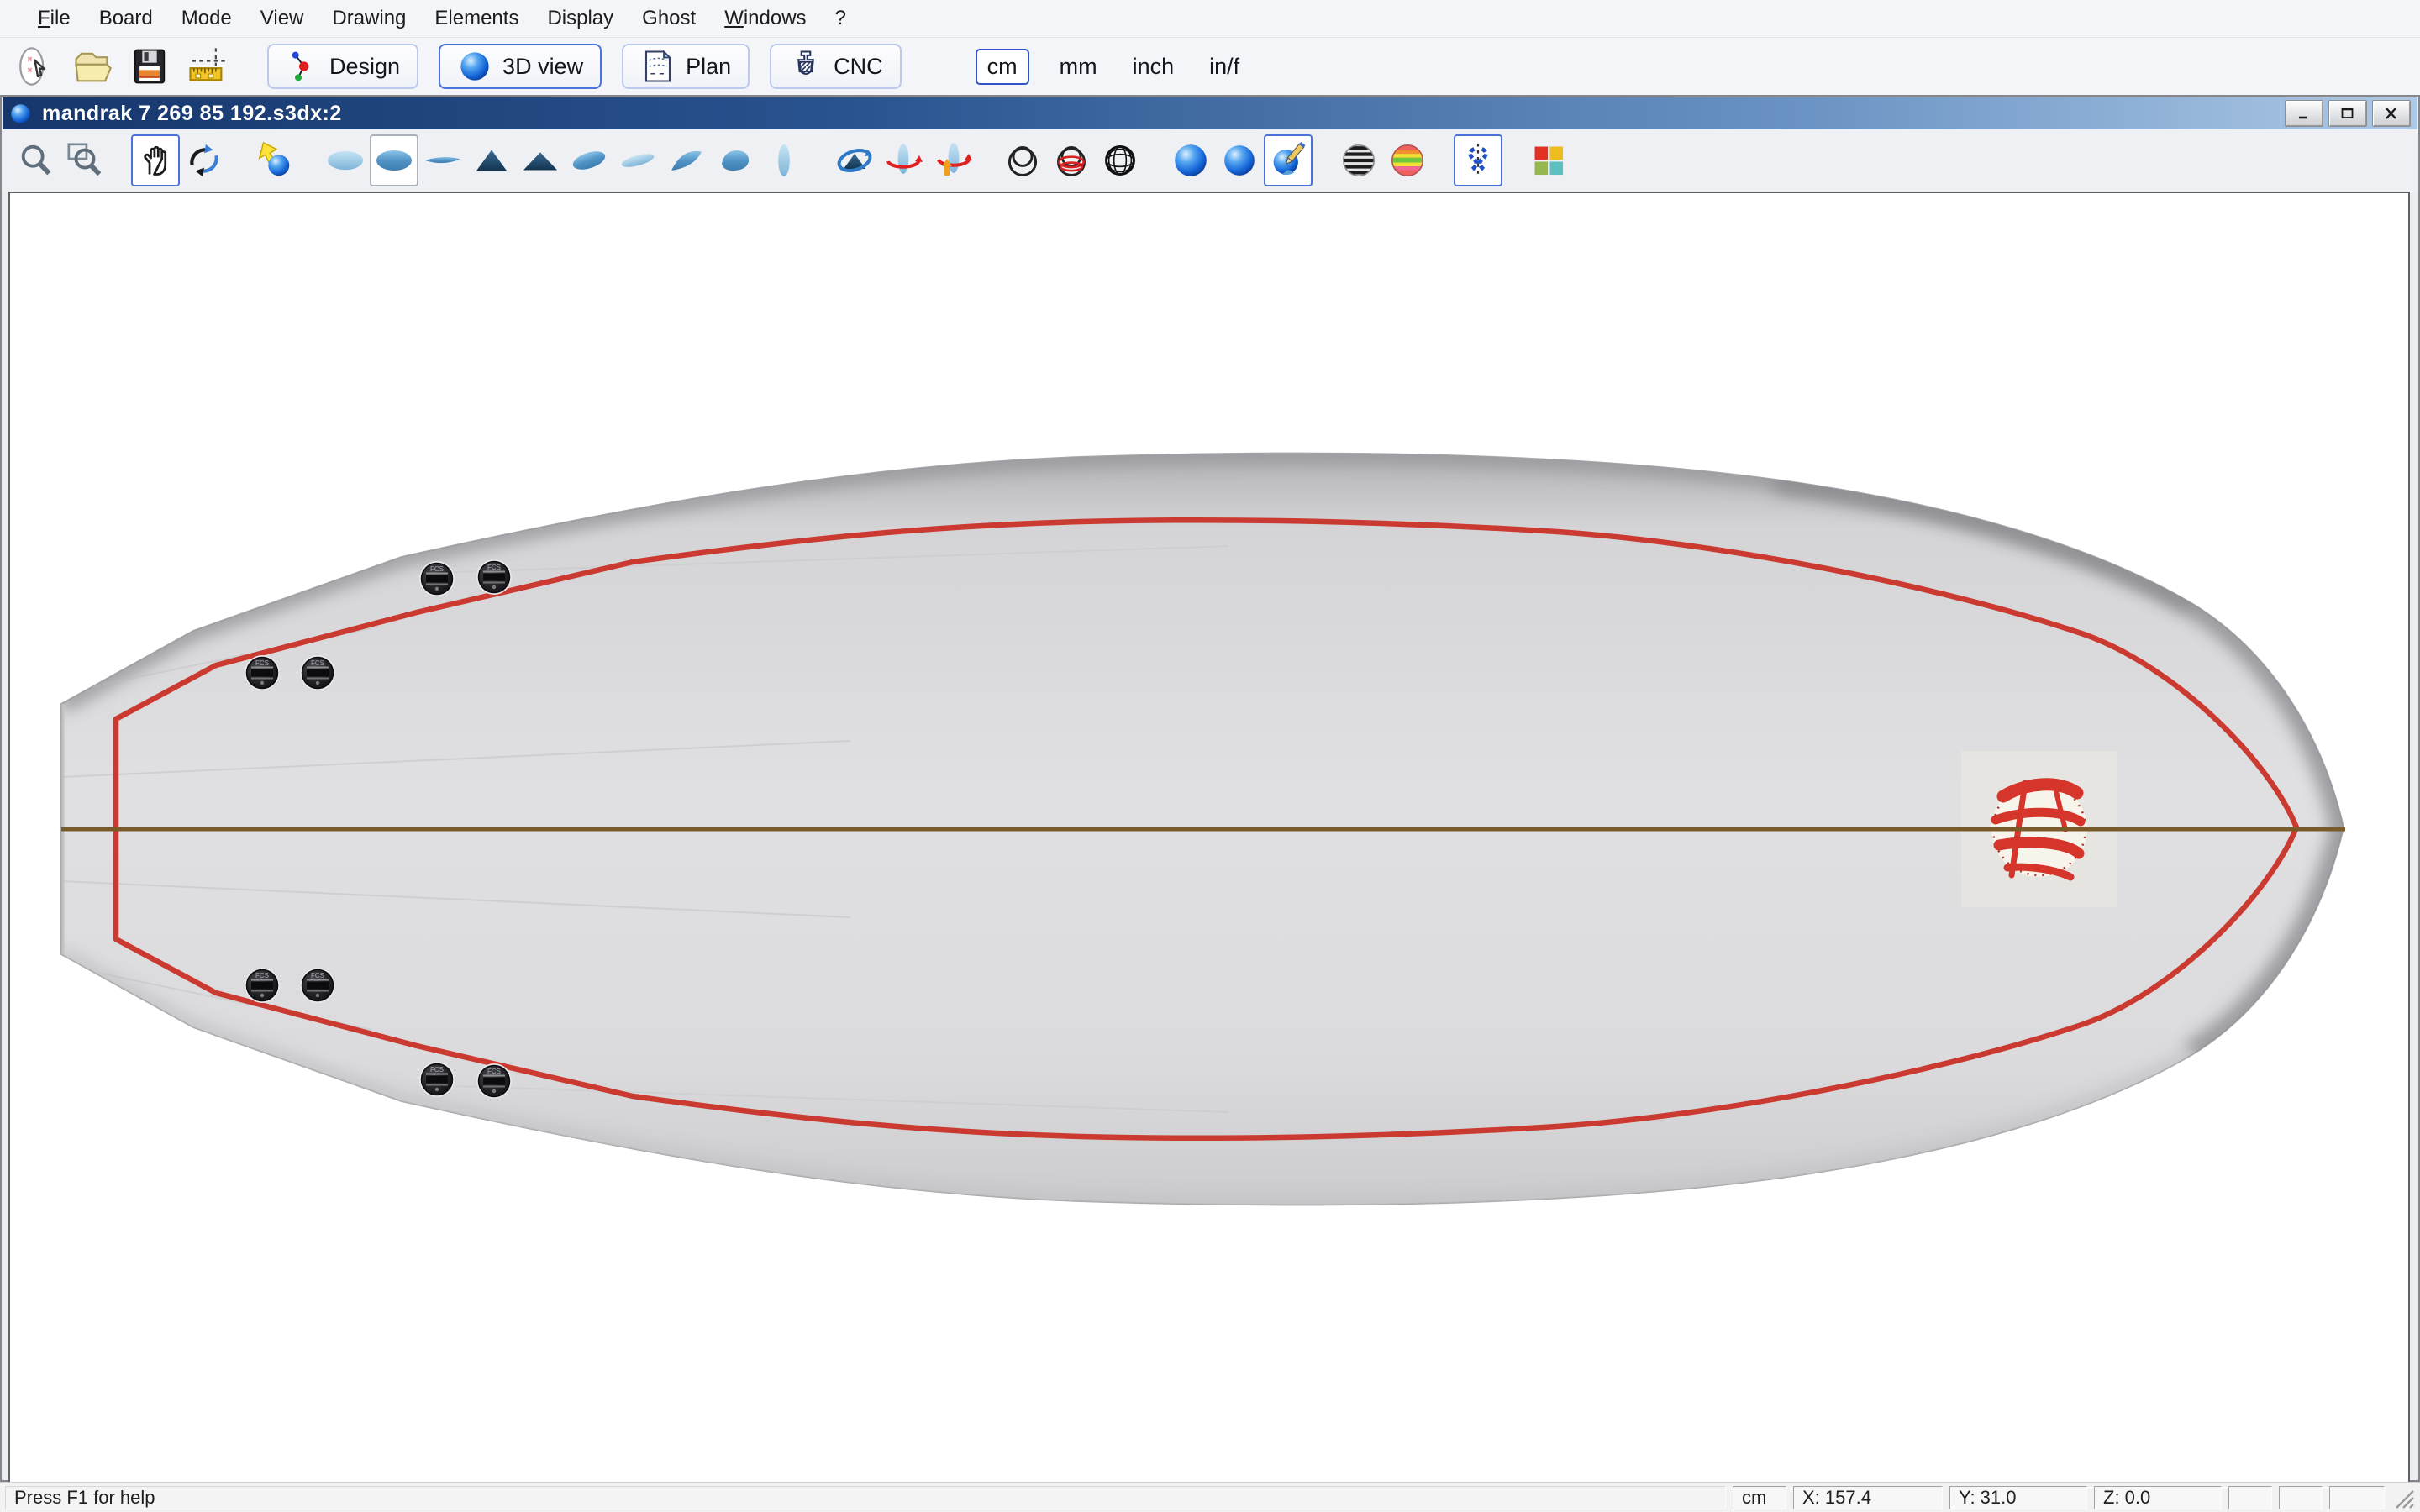 The width and height of the screenshot is (2420, 1512). I want to click on paint-decor-icon, so click(1288, 160).